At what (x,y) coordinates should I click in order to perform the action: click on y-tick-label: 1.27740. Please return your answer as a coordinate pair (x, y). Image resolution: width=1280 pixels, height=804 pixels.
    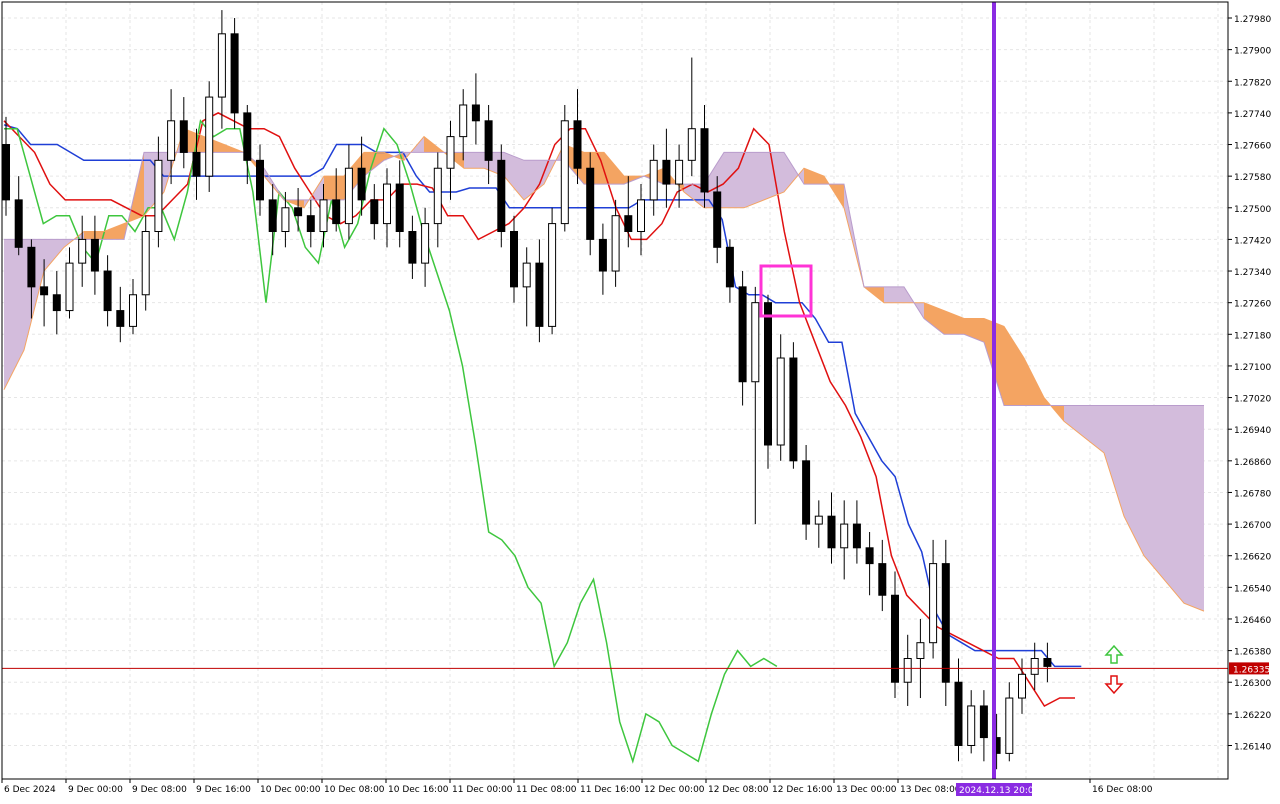
    Looking at the image, I should click on (1252, 115).